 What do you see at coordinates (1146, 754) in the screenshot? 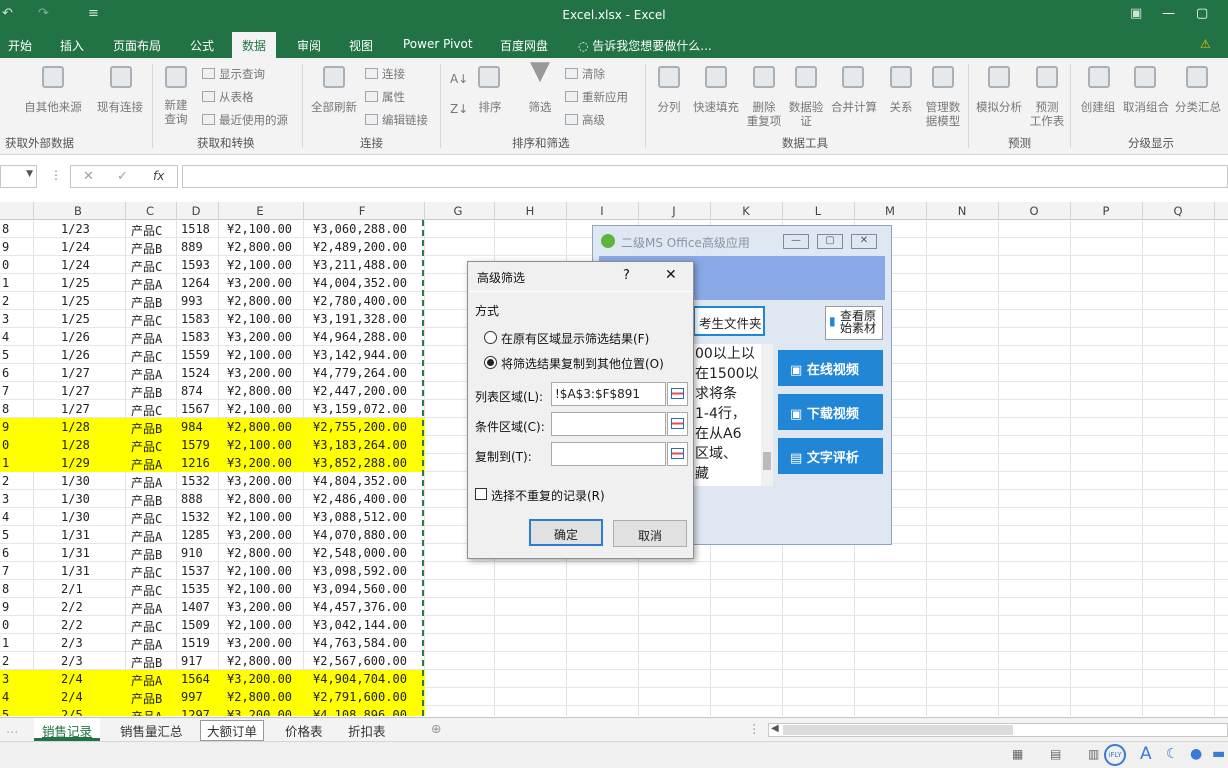
I see `font-a-icon: A` at bounding box center [1146, 754].